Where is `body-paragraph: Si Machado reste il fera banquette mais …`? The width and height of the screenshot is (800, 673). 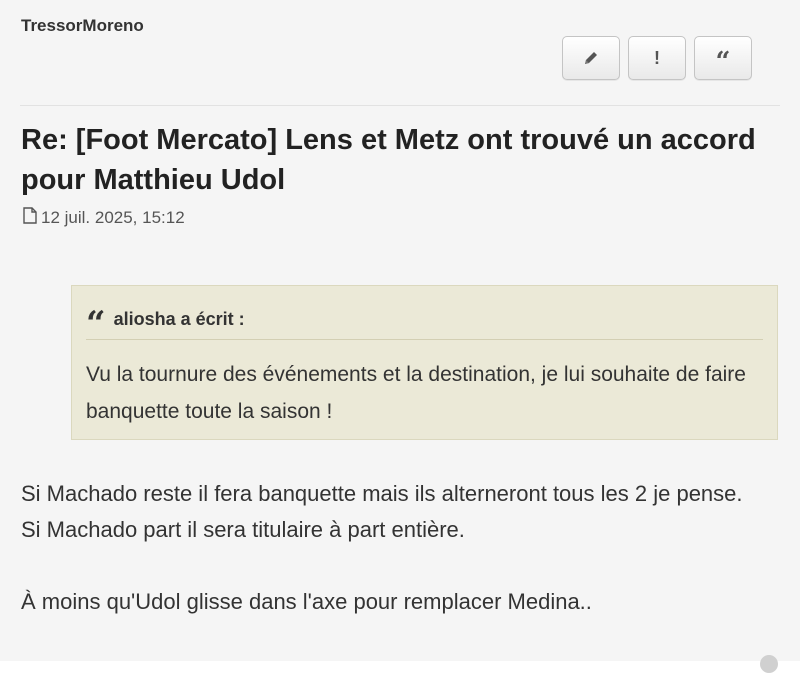
body-paragraph: Si Machado reste il fera banquette mais … is located at coordinates (382, 493).